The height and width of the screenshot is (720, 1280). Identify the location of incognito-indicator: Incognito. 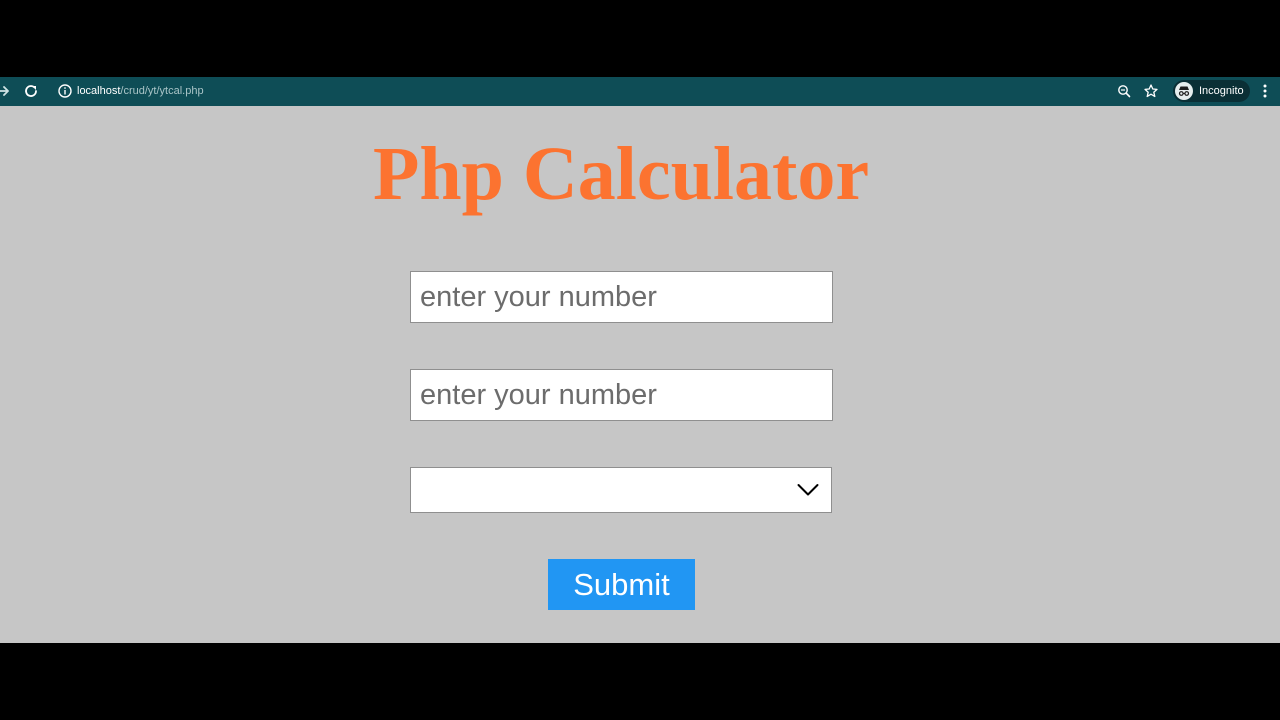
(1211, 91).